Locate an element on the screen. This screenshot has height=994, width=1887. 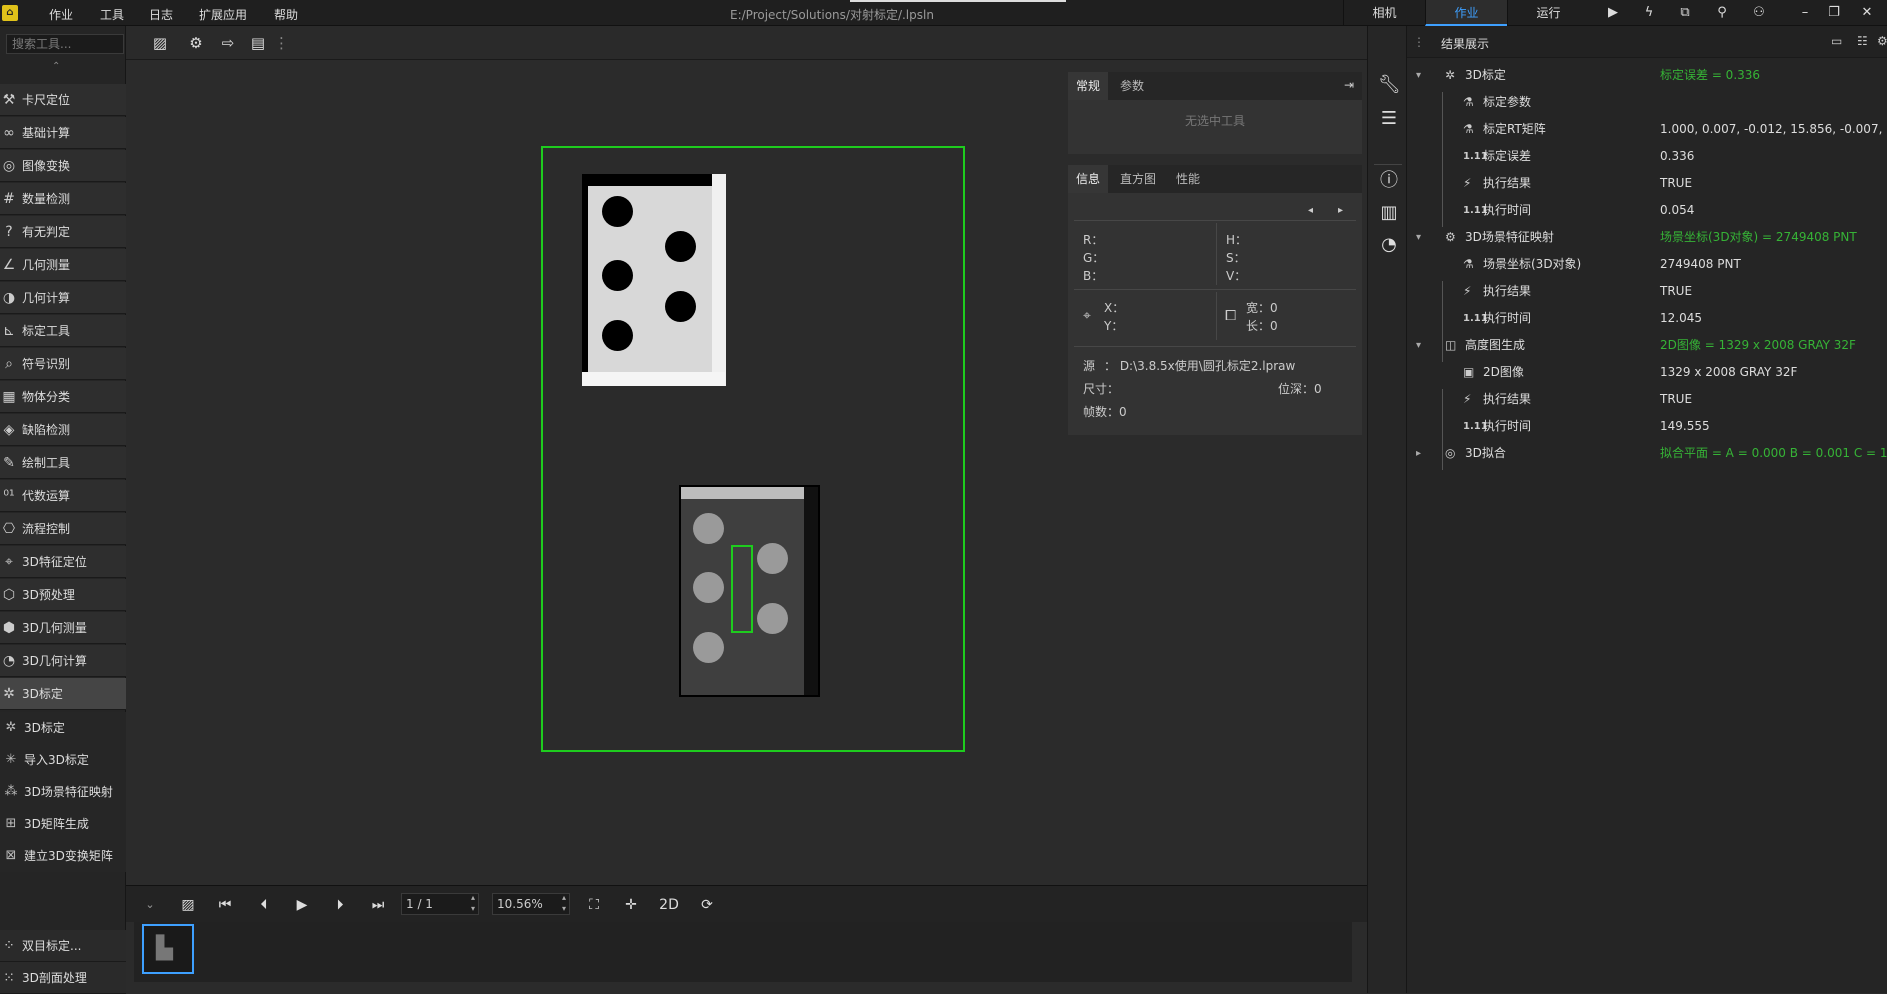
tool-3d-scene-feature-map: ⁂ 3D场景特征映射 is located at coordinates (63, 792).